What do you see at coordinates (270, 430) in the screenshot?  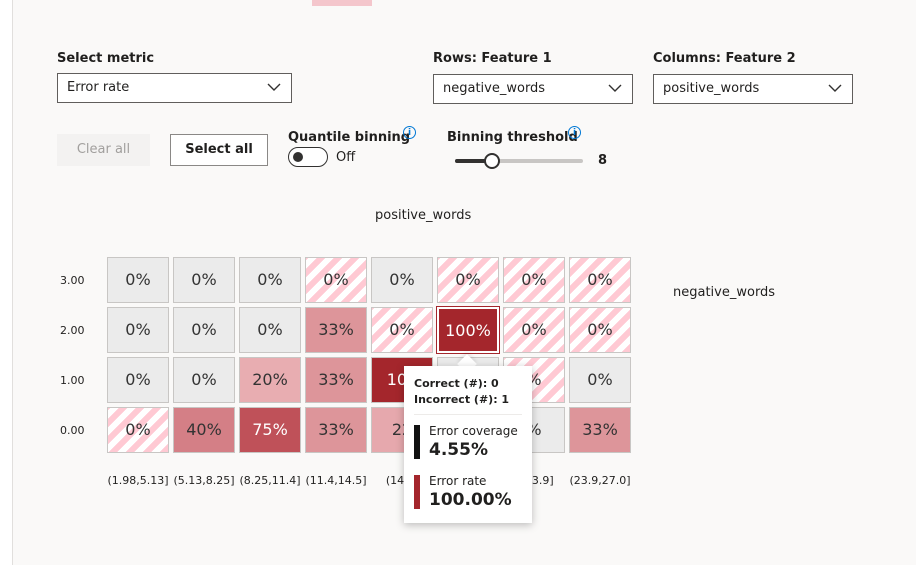 I see `heatmap-cell: 75%` at bounding box center [270, 430].